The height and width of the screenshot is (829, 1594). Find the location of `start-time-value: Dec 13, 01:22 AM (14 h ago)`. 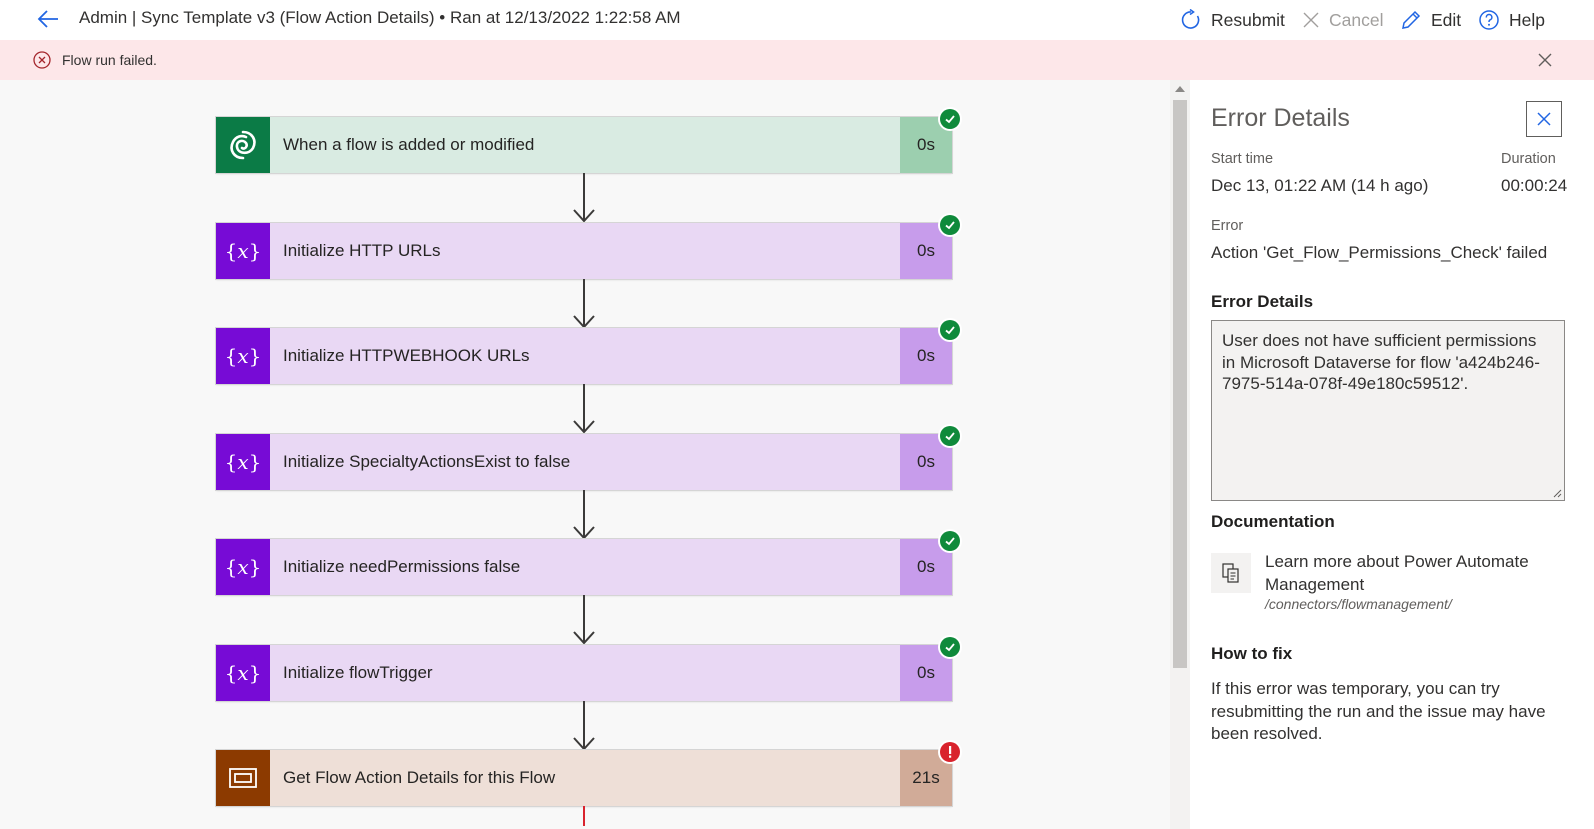

start-time-value: Dec 13, 01:22 AM (14 h ago) is located at coordinates (1320, 185).